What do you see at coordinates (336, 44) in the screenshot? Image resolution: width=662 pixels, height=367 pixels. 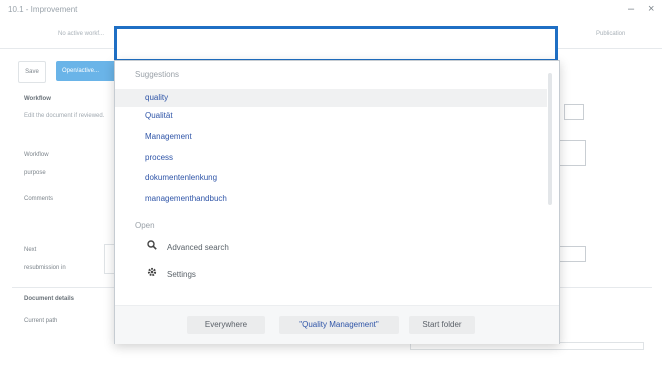 I see `search-input` at bounding box center [336, 44].